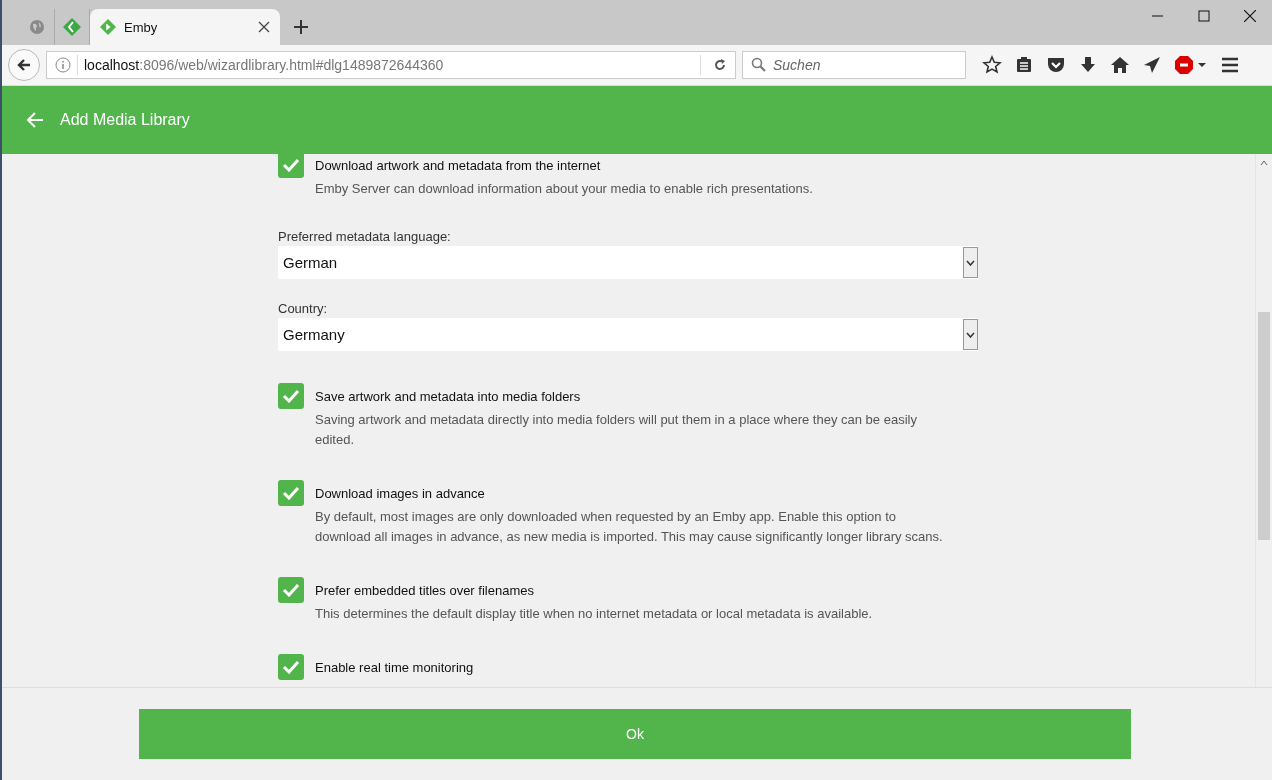 The height and width of the screenshot is (780, 1272). Describe the element at coordinates (395, 667) in the screenshot. I see `checkbox-label: Enable real time monitoring` at that location.